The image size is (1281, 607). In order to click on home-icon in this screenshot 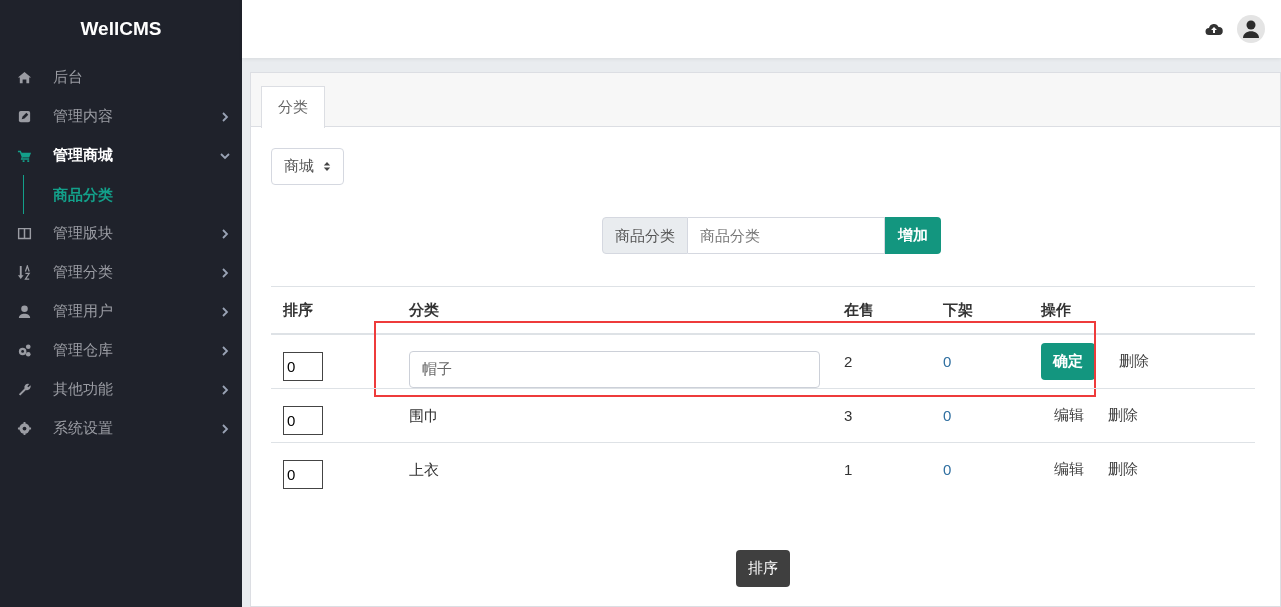, I will do `click(24, 77)`.